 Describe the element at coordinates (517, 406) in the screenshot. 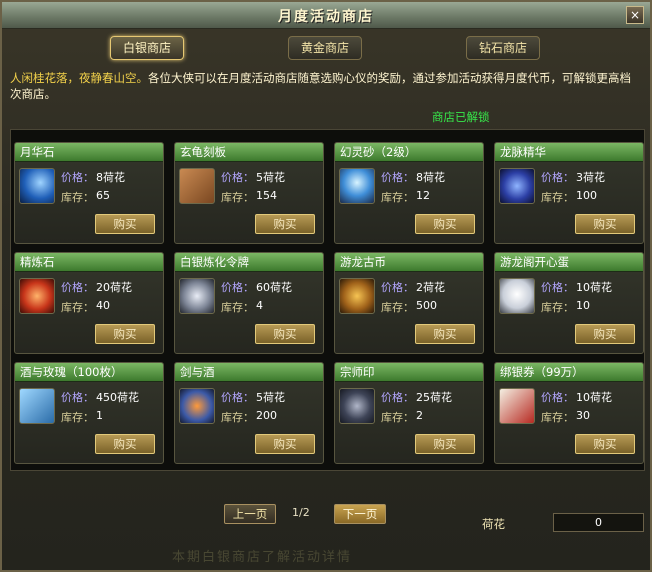

I see `voucher-icon` at that location.